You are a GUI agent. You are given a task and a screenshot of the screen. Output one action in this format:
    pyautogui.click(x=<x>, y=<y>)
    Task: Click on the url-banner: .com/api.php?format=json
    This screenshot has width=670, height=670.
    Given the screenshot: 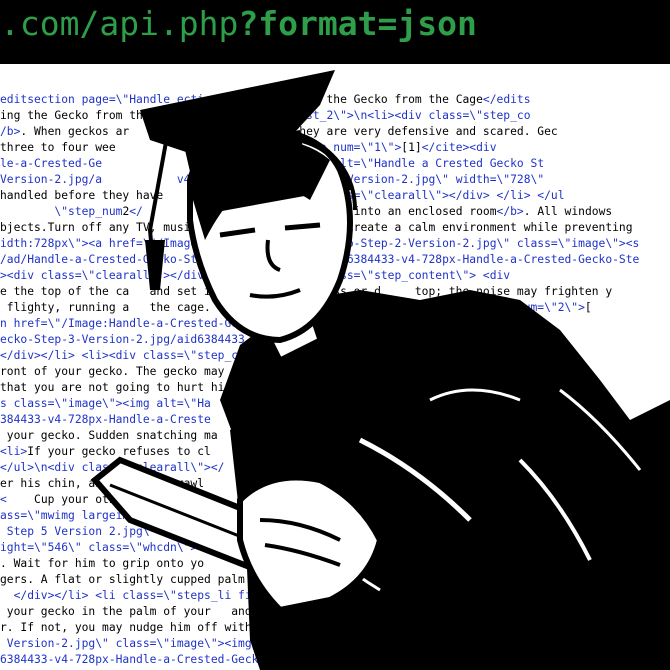 What is the action you would take?
    pyautogui.click(x=335, y=32)
    